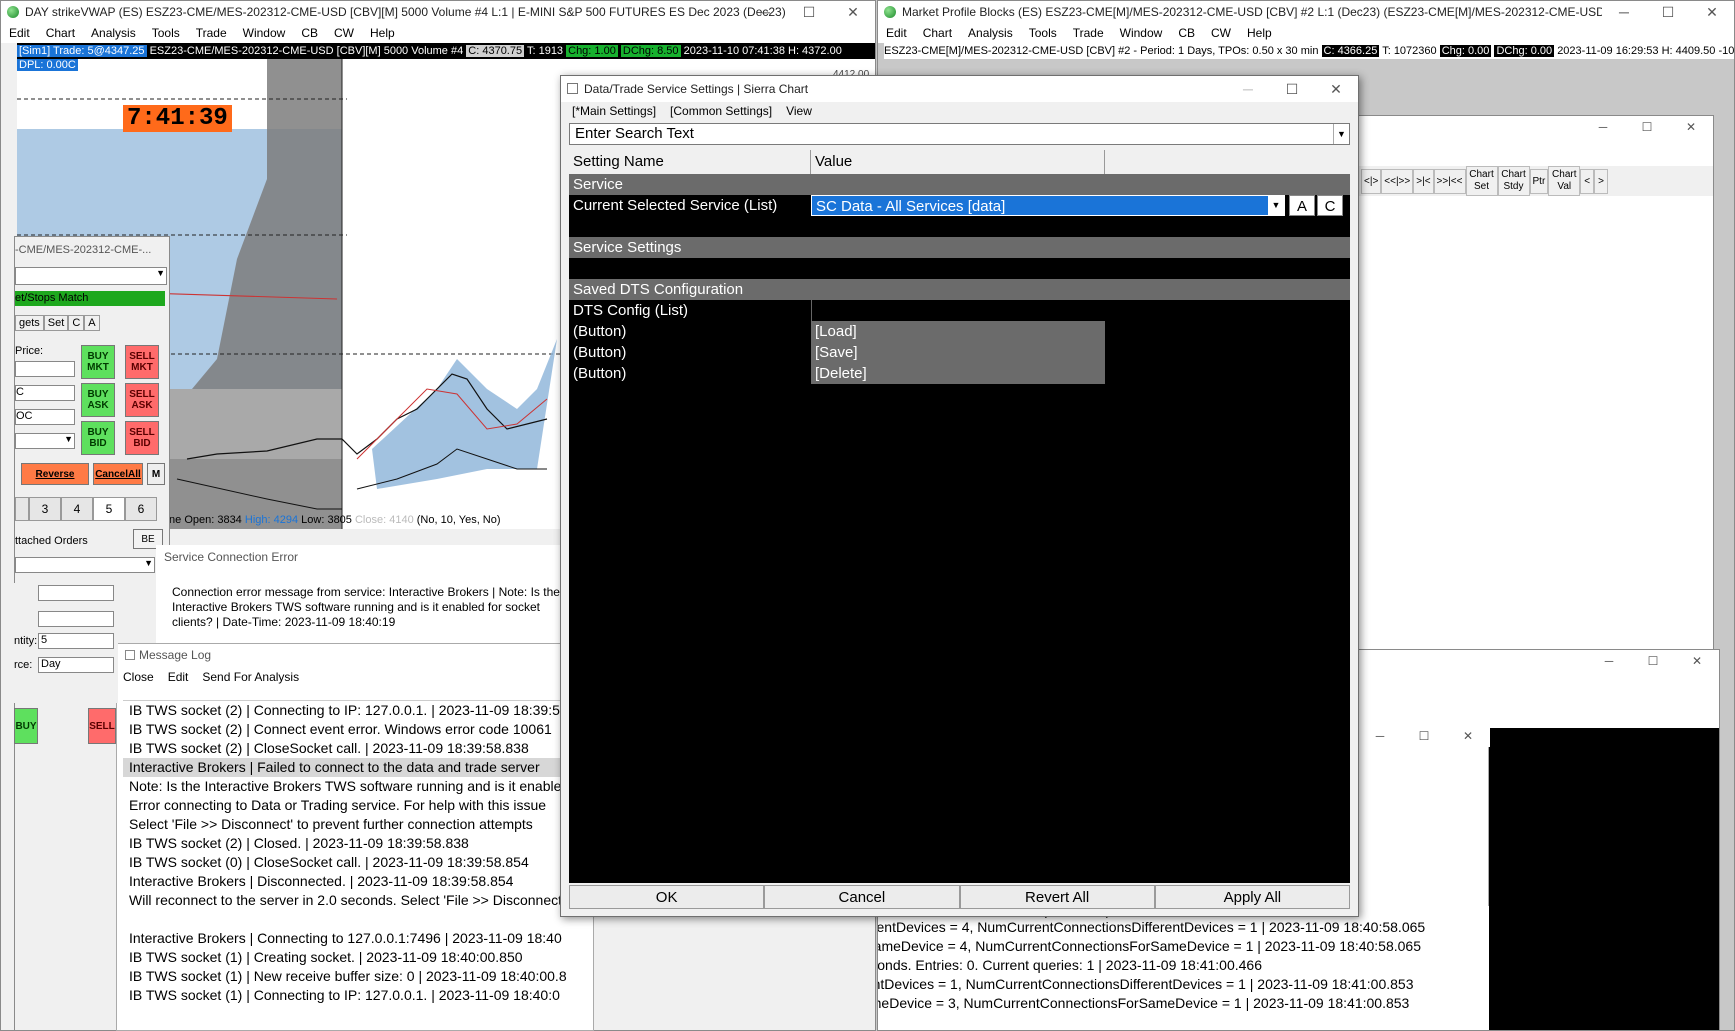 The width and height of the screenshot is (1735, 1031). What do you see at coordinates (250, 677) in the screenshot?
I see `log-menu-send: Send For Analysis` at bounding box center [250, 677].